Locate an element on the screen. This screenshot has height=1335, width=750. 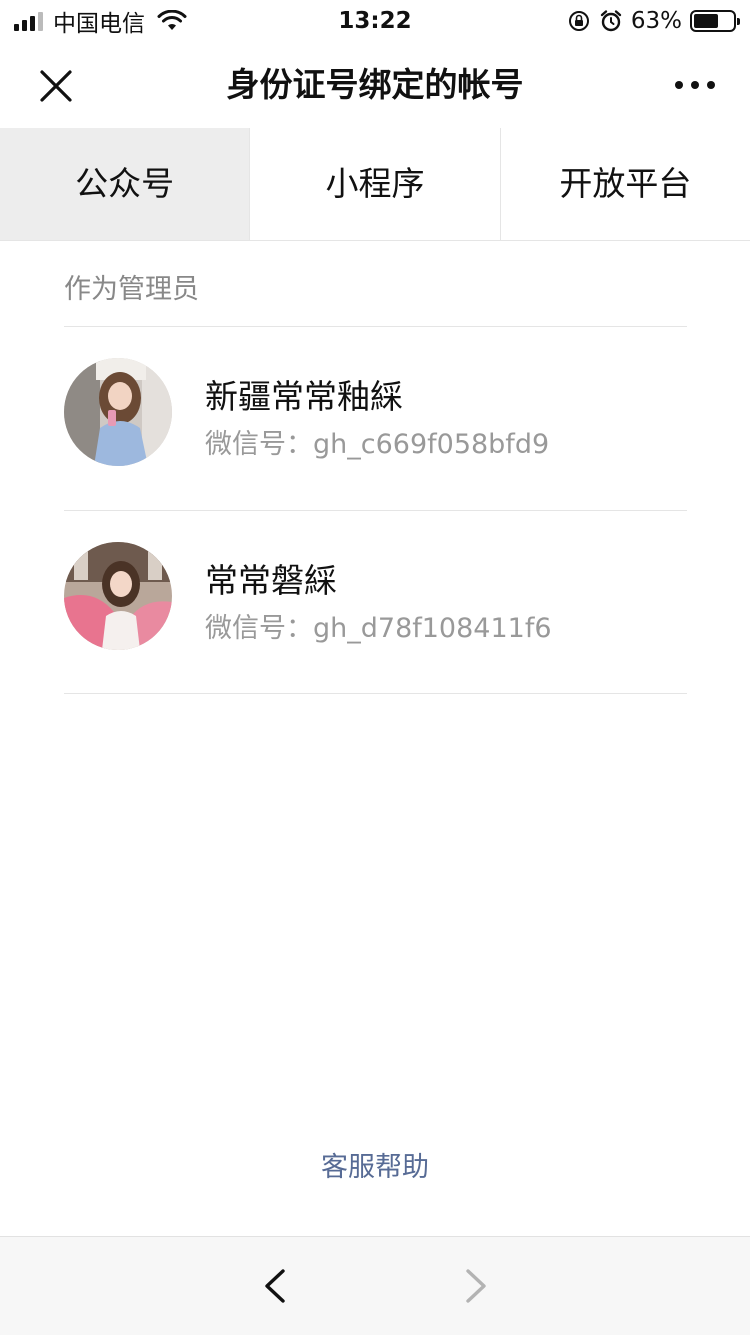
account-name: 新疆常常釉綵 is located at coordinates (304, 396).